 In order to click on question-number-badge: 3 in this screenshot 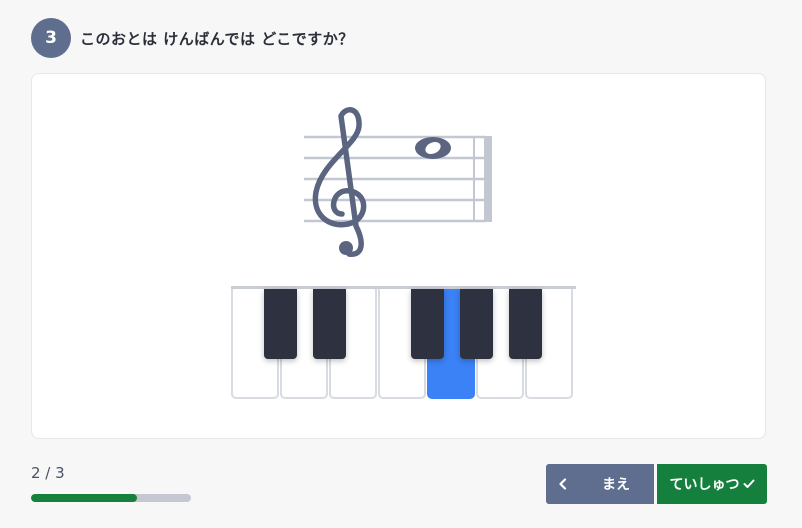, I will do `click(51, 38)`.